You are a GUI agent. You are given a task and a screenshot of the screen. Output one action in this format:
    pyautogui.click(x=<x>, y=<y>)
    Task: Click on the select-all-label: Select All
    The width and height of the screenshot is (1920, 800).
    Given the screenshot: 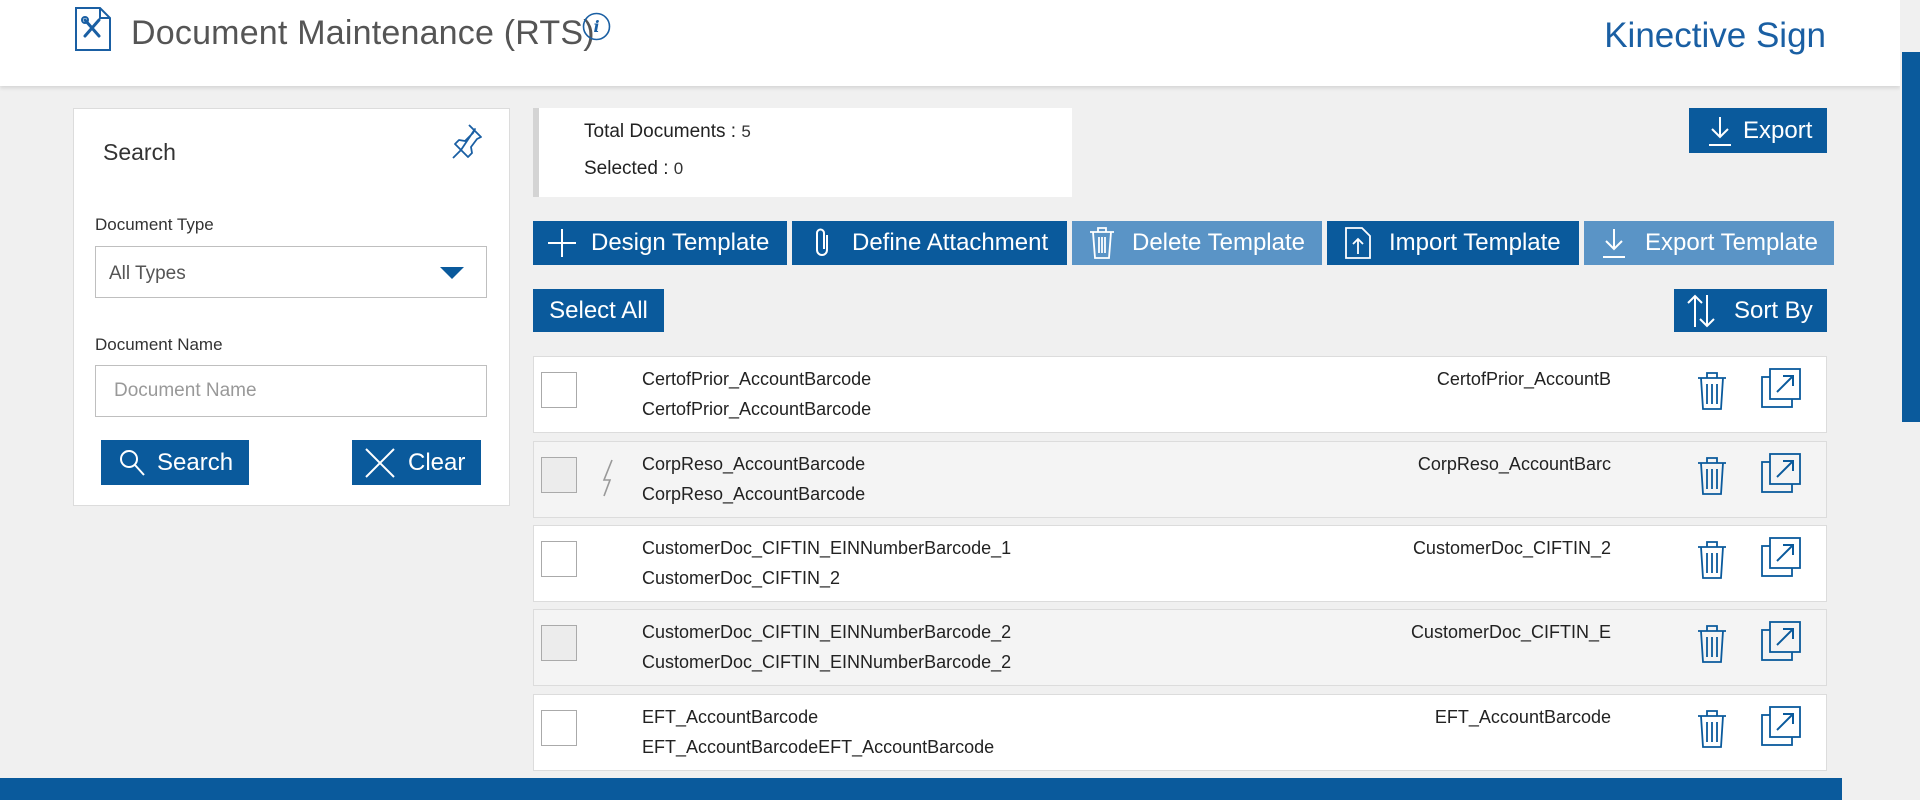 What is the action you would take?
    pyautogui.click(x=598, y=310)
    